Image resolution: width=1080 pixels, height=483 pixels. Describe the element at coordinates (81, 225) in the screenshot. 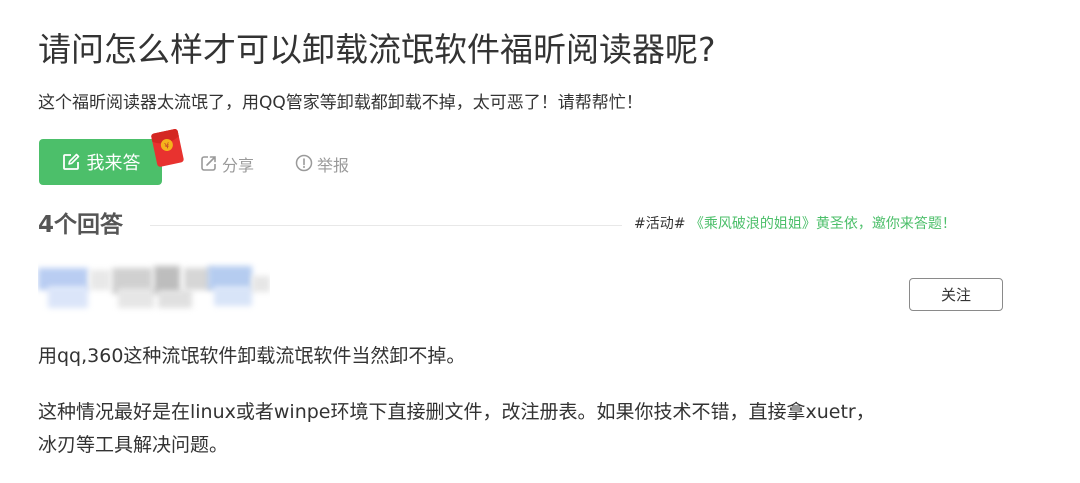

I see `answers-count: 4个回答` at that location.